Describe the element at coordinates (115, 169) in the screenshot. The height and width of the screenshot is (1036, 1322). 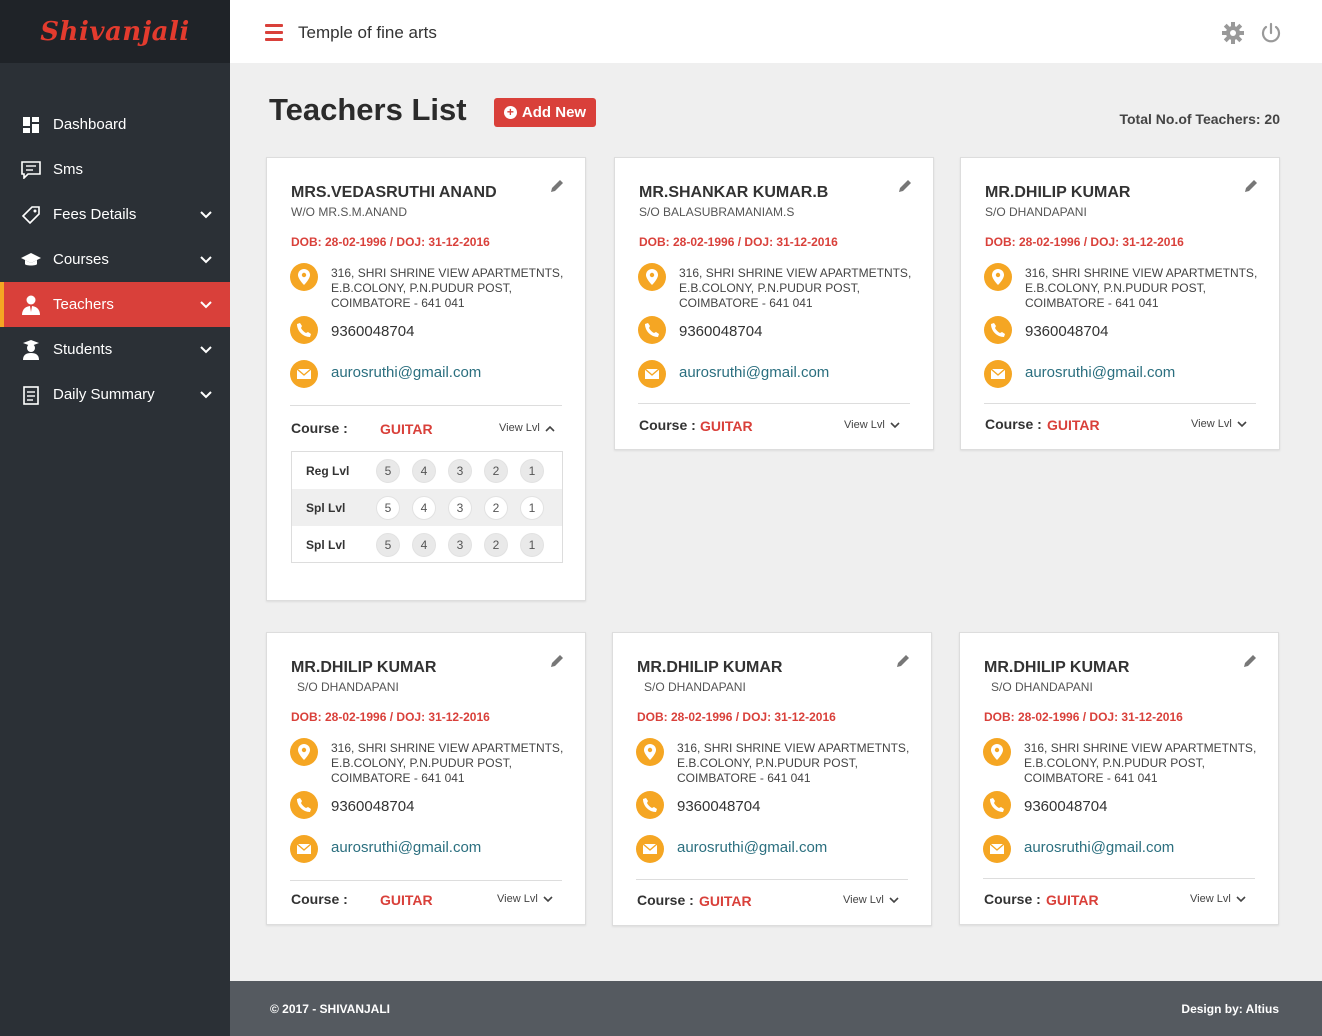
I see `sidebar-item-sms: Sms` at that location.